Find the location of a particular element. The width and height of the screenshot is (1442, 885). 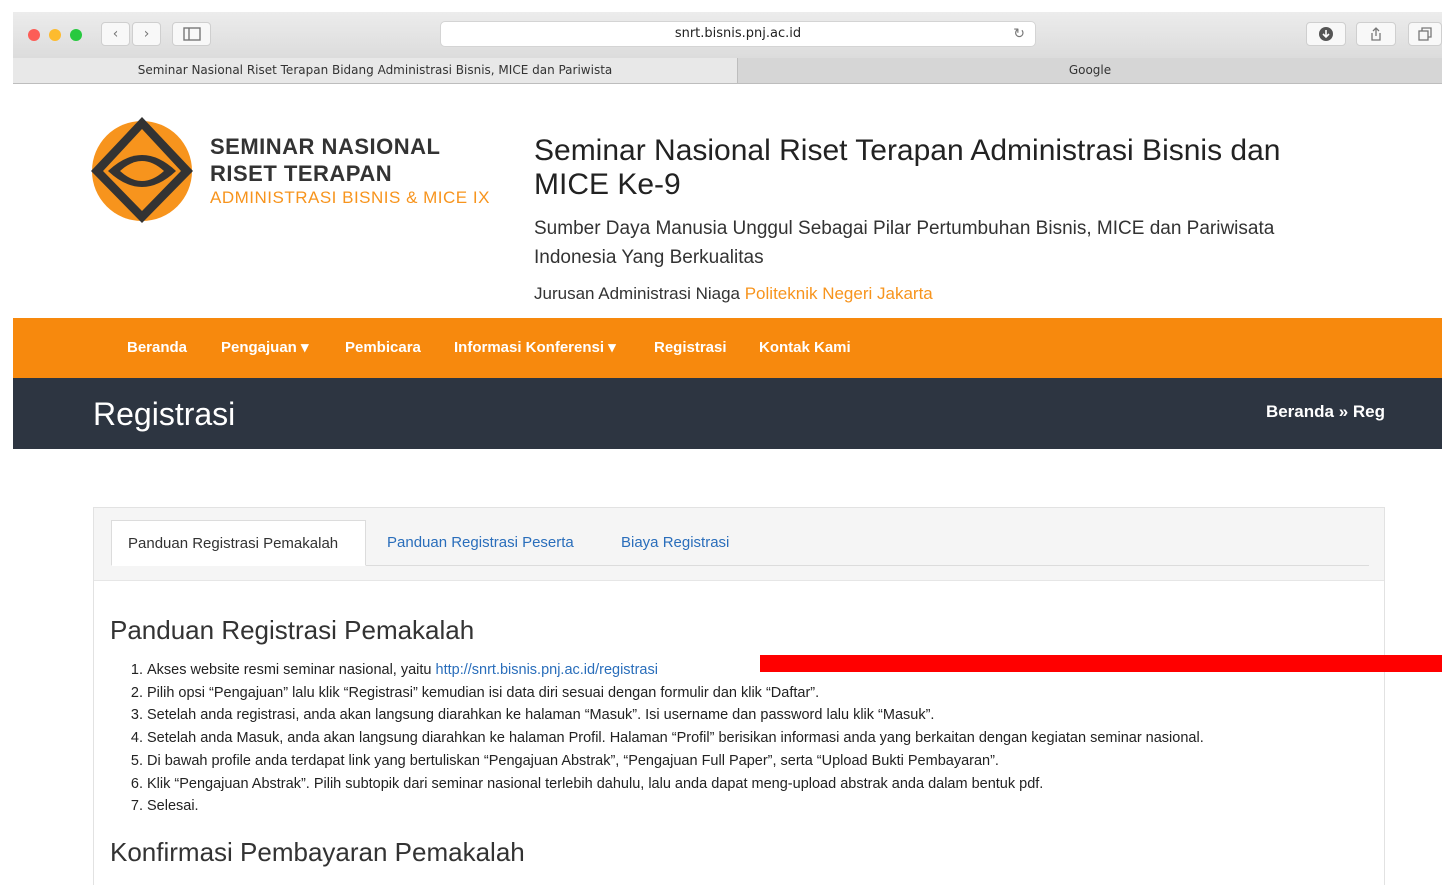

registration-link: http://snrt.bisnis.pnj.ac.id/registrasi is located at coordinates (547, 670).